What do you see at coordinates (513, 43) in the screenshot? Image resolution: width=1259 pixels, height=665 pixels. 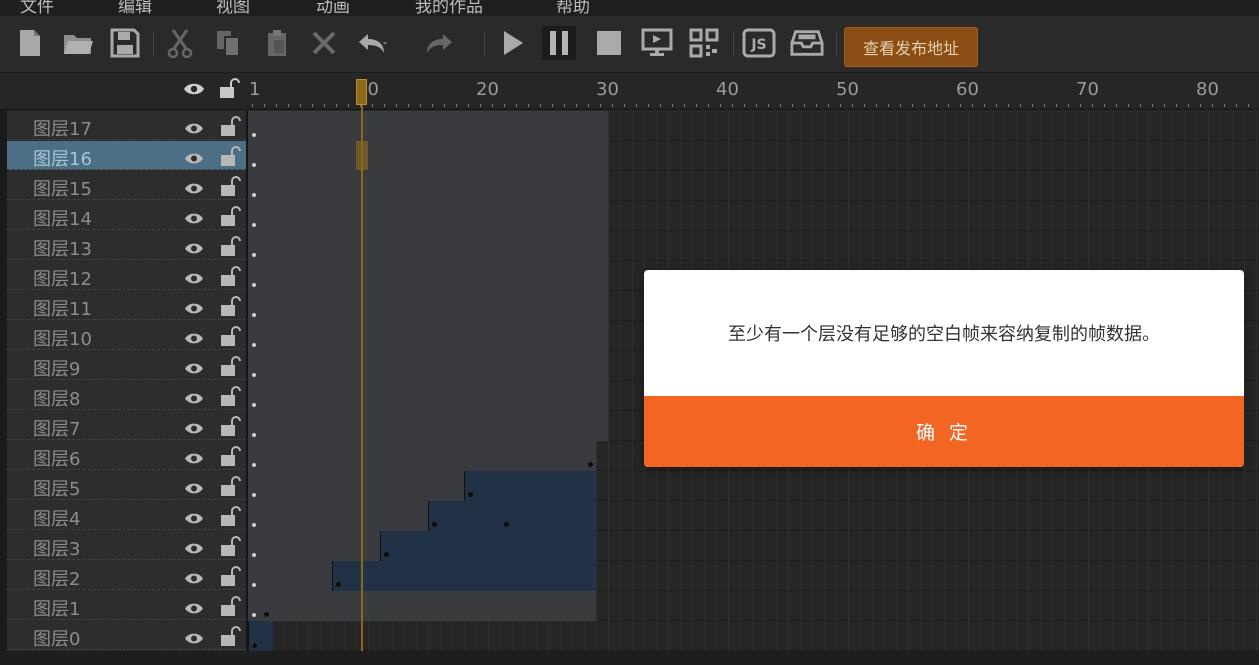 I see `play-icon` at bounding box center [513, 43].